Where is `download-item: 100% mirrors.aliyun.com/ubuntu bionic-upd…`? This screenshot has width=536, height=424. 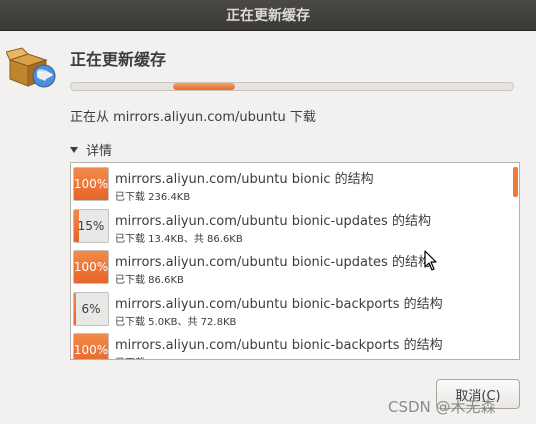 download-item: 100% mirrors.aliyun.com/ubuntu bionic-upd… is located at coordinates (291, 267).